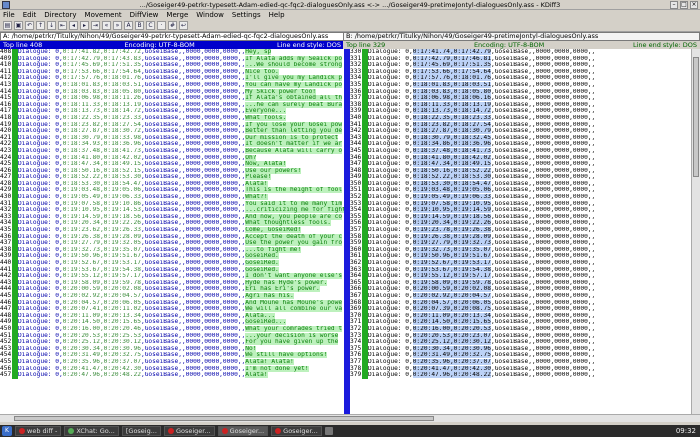 The width and height of the screenshot is (700, 437). Describe the element at coordinates (694, 5) in the screenshot. I see `close-icon: ×` at that location.